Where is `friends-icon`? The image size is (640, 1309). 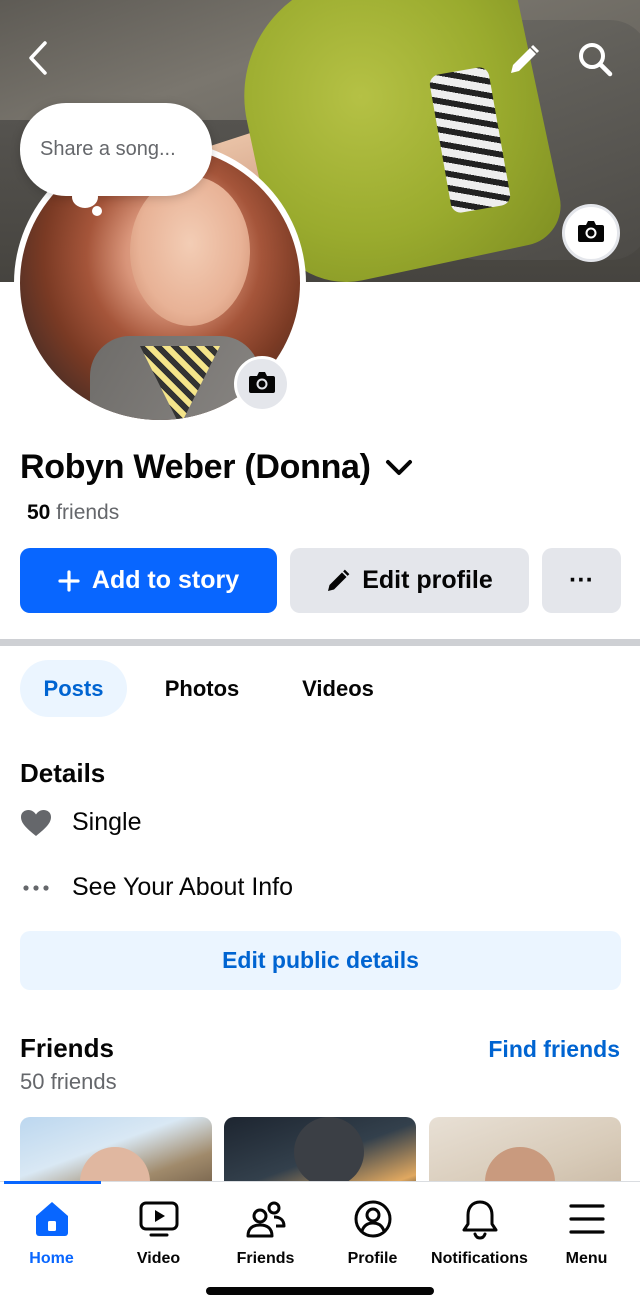 friends-icon is located at coordinates (266, 1219).